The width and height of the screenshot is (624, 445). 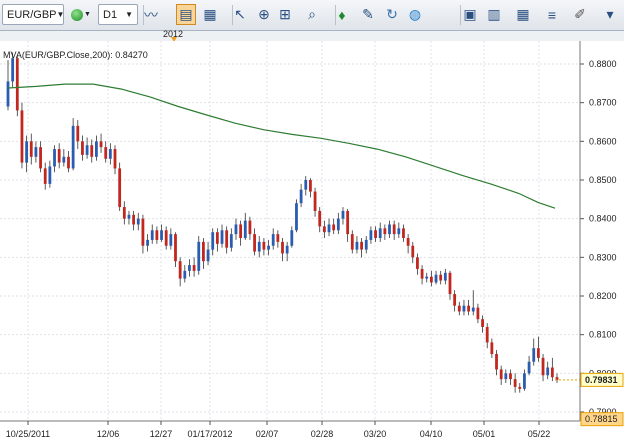 What do you see at coordinates (431, 434) in the screenshot?
I see `x-tick-label: 04/10` at bounding box center [431, 434].